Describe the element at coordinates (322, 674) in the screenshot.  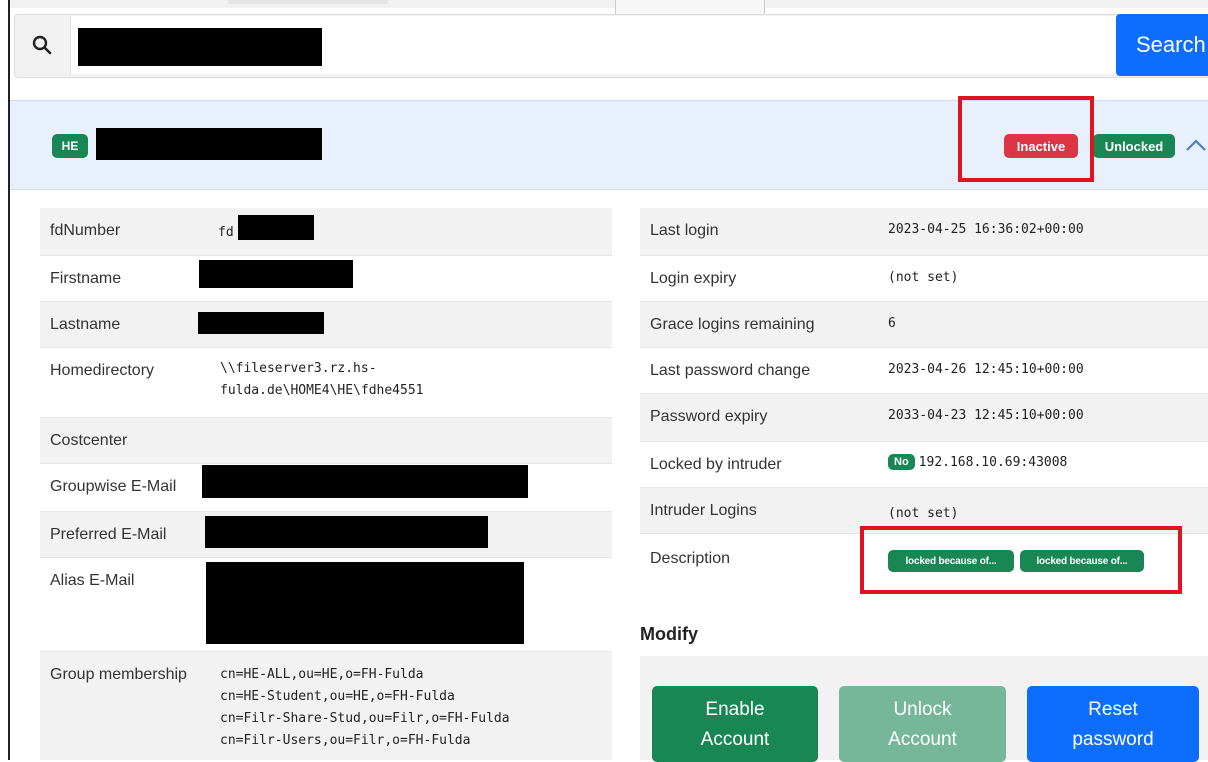
I see `group-line: cn=HE-ALL,ou=HE,o=FH-Fulda` at that location.